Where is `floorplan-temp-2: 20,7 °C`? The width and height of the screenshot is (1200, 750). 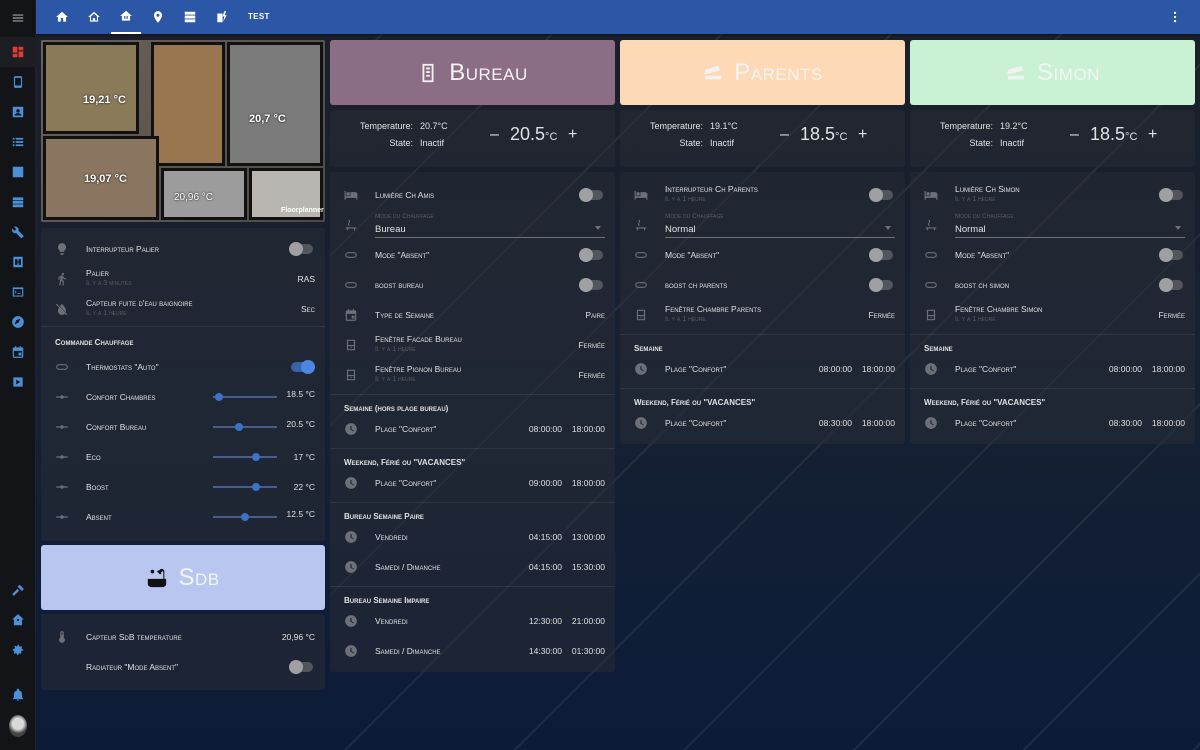 floorplan-temp-2: 20,7 °C is located at coordinates (267, 119).